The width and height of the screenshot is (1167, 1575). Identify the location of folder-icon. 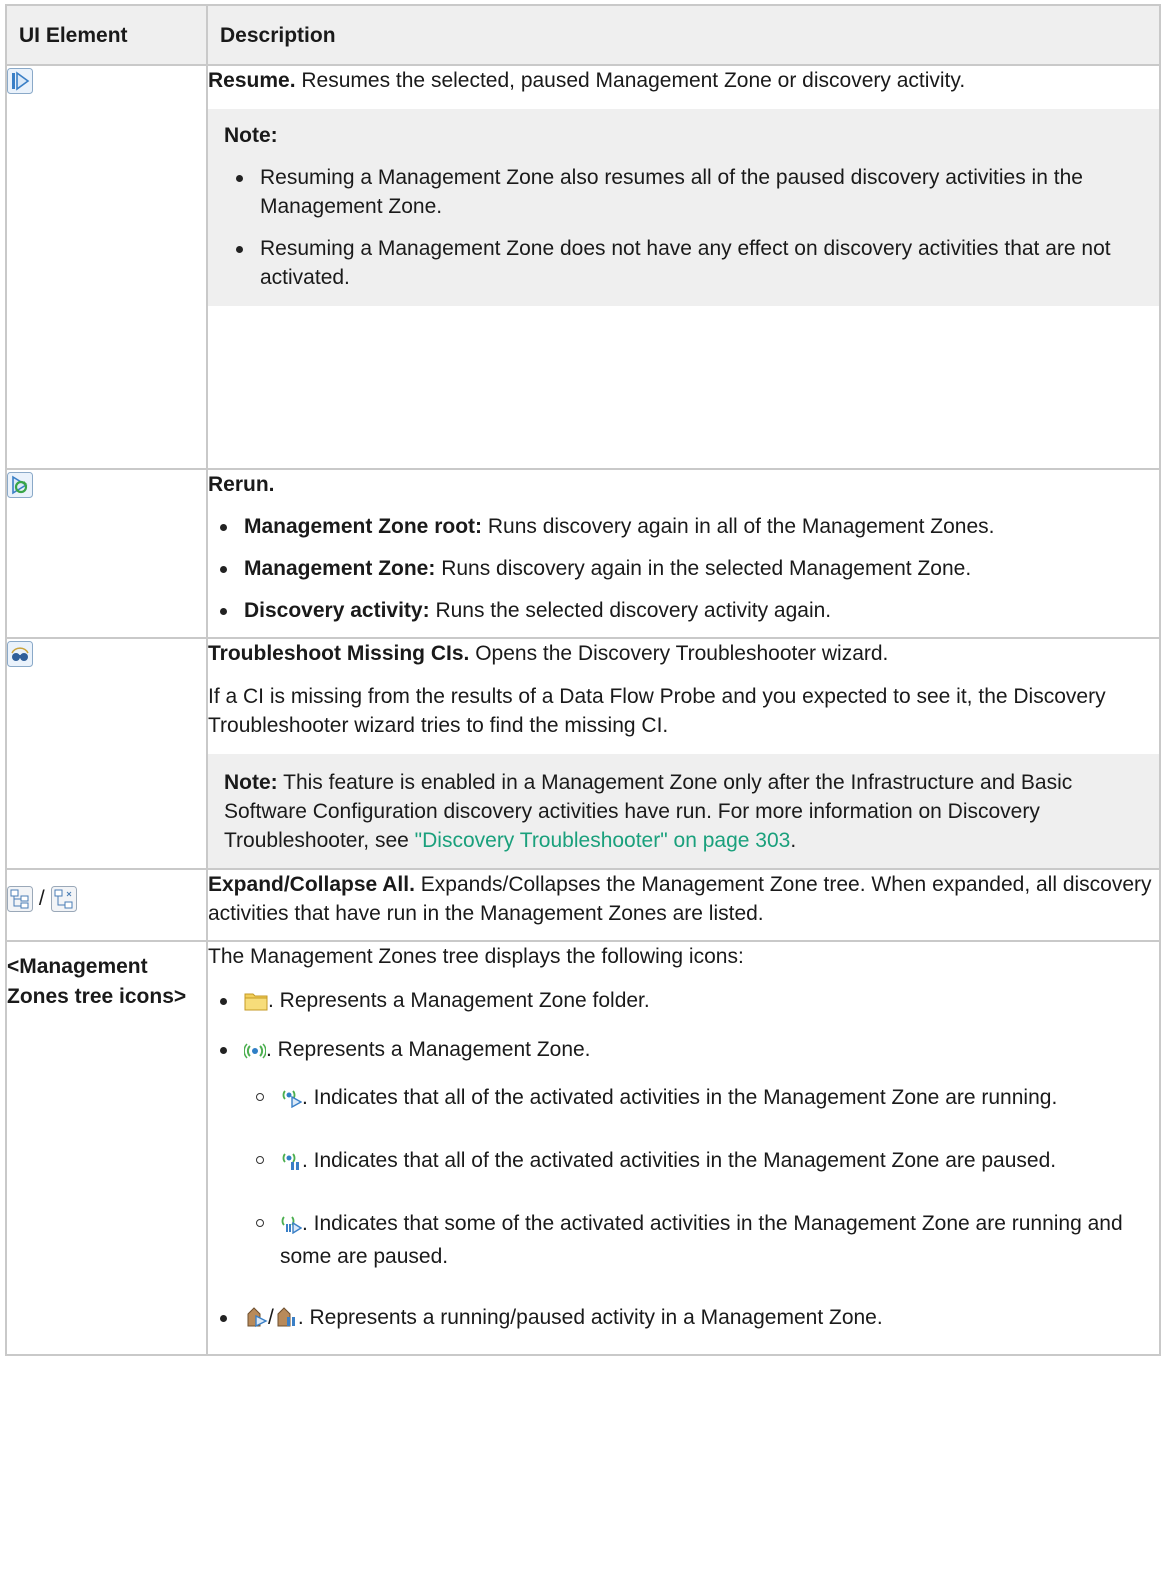
(256, 1004).